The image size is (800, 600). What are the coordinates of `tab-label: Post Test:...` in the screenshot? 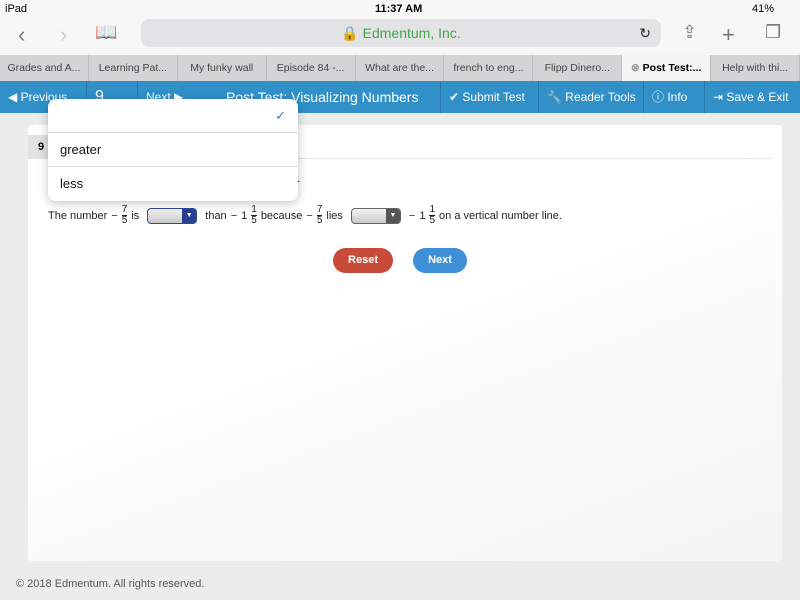 It's located at (672, 68).